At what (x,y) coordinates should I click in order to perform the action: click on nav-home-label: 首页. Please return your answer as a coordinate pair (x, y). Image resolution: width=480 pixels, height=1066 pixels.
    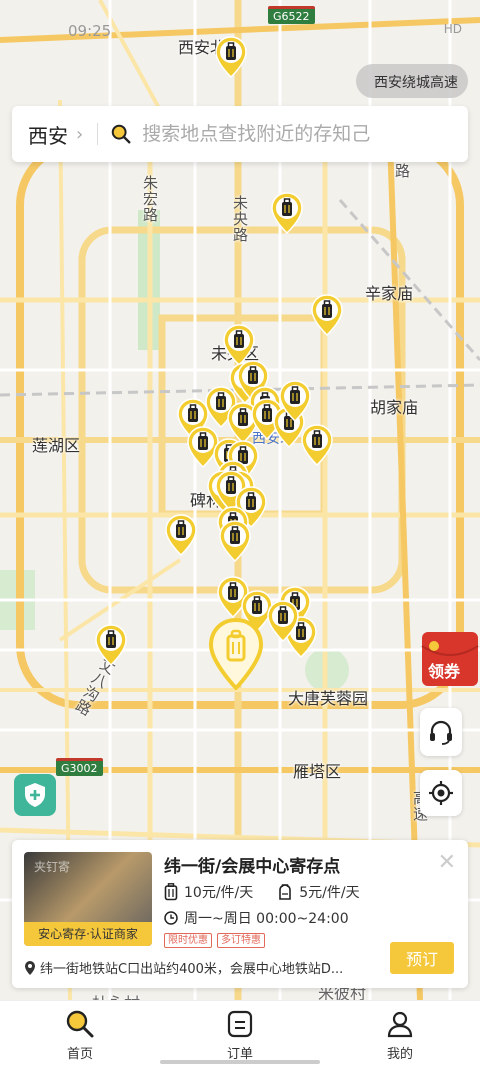
    Looking at the image, I should click on (79, 1054).